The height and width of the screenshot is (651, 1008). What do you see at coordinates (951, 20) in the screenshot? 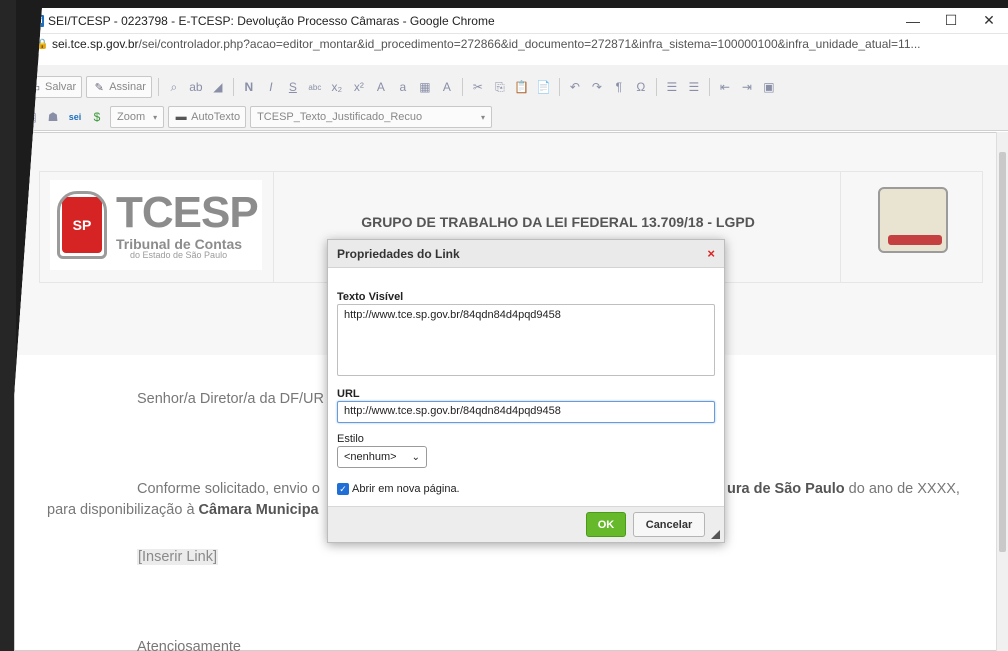
I see `maximize-button: ☐` at bounding box center [951, 20].